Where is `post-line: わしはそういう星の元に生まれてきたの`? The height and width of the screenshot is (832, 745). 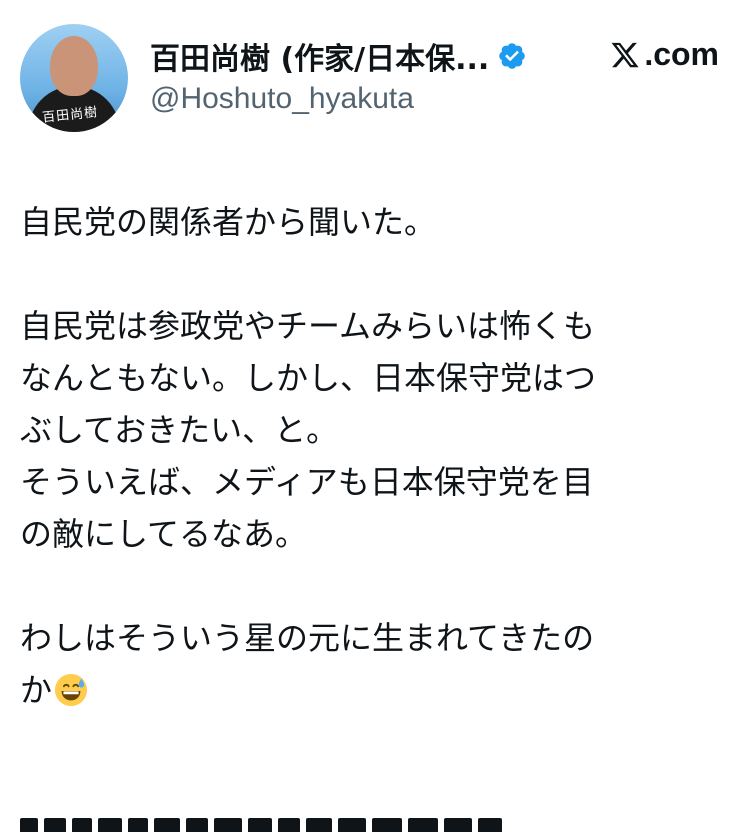
post-line: わしはそういう星の元に生まれてきたの is located at coordinates (307, 638).